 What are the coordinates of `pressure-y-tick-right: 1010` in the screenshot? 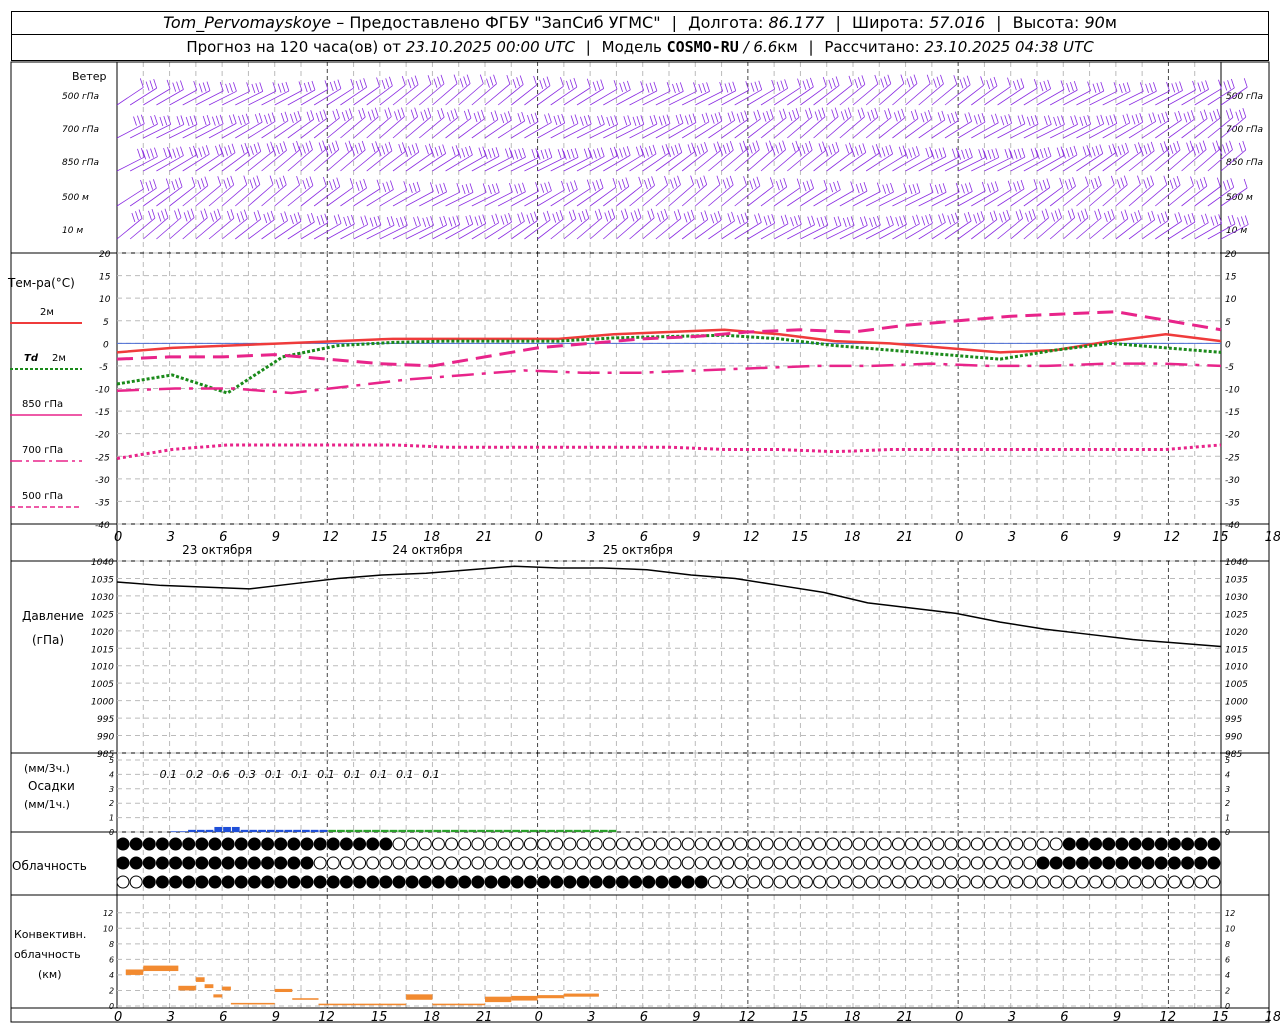 It's located at (1236, 668).